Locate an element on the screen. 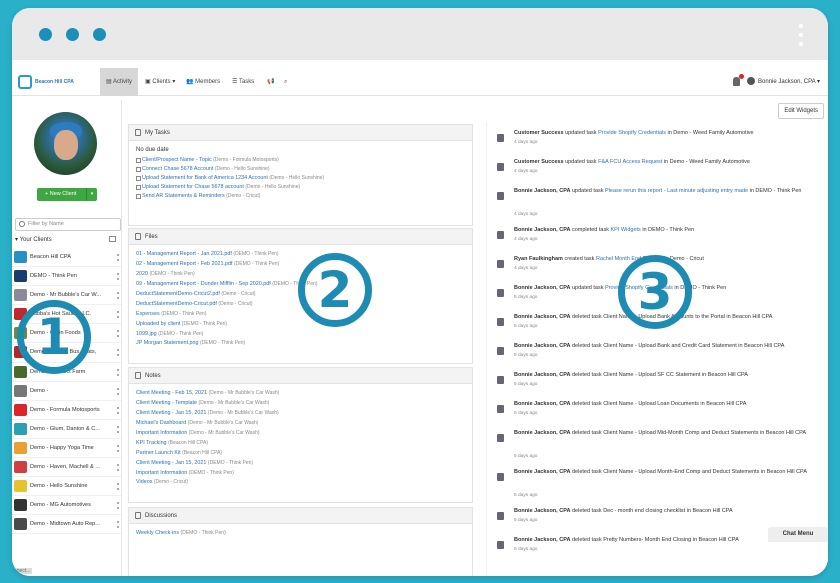  discussion-item: Weekly Check-ins (DEMO - Think Pen) is located at coordinates (300, 534).